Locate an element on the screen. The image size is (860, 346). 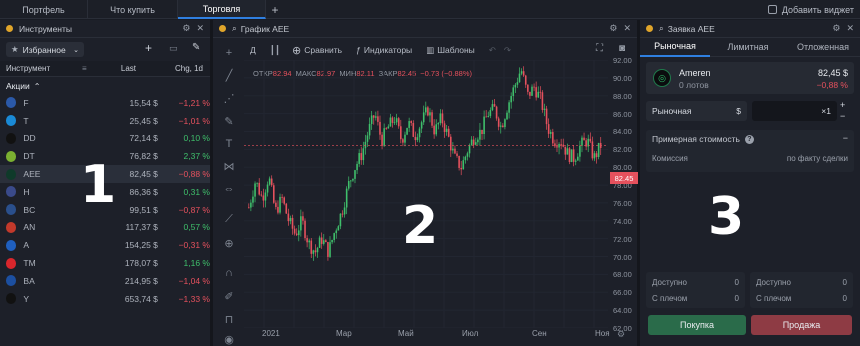
instrument-row: YY 653,74 $ −1,33 % is located at coordinates (105, 299).